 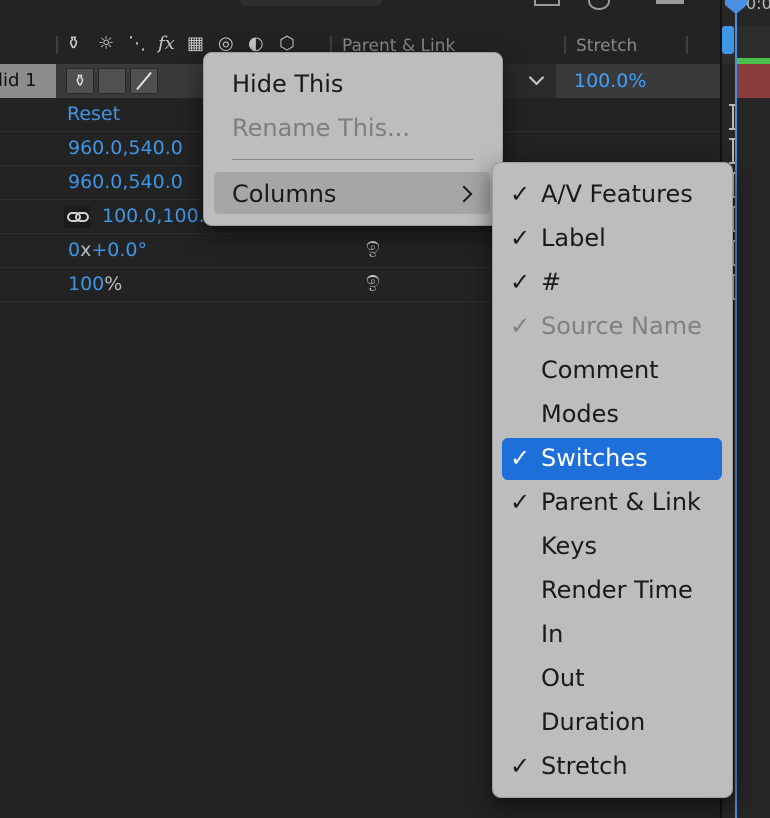 I want to click on timecode-label: 0:0, so click(x=758, y=6).